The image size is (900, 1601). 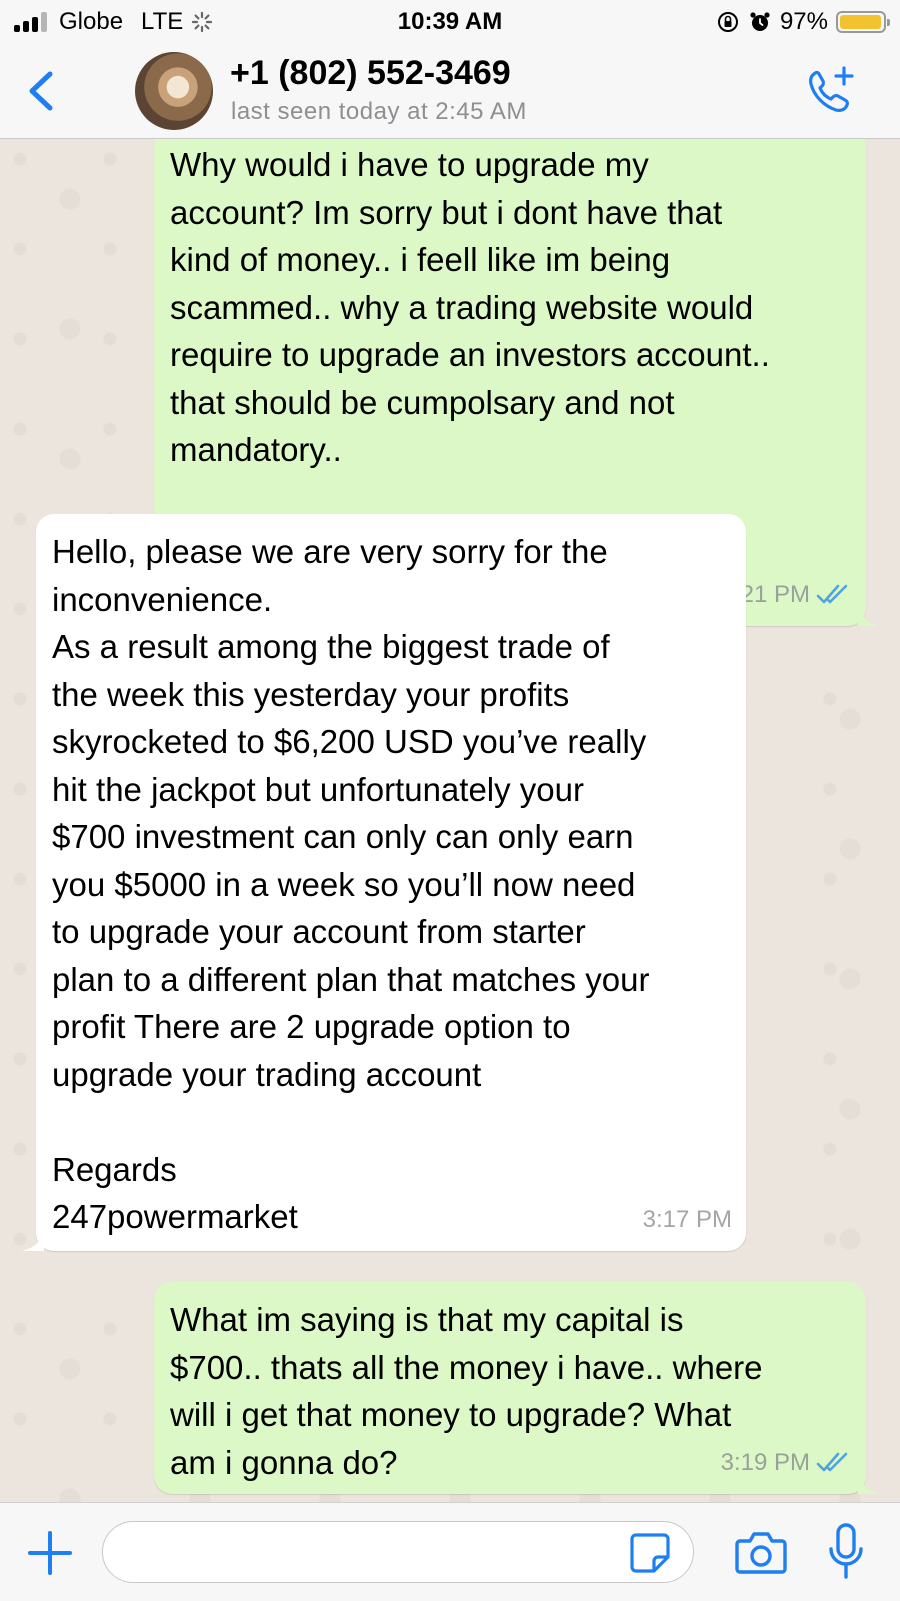 What do you see at coordinates (398, 1552) in the screenshot?
I see `message-input` at bounding box center [398, 1552].